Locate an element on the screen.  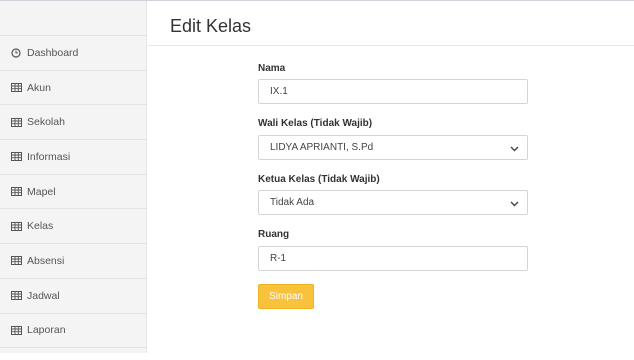
sidebar-item-label: Jadwal is located at coordinates (43, 295).